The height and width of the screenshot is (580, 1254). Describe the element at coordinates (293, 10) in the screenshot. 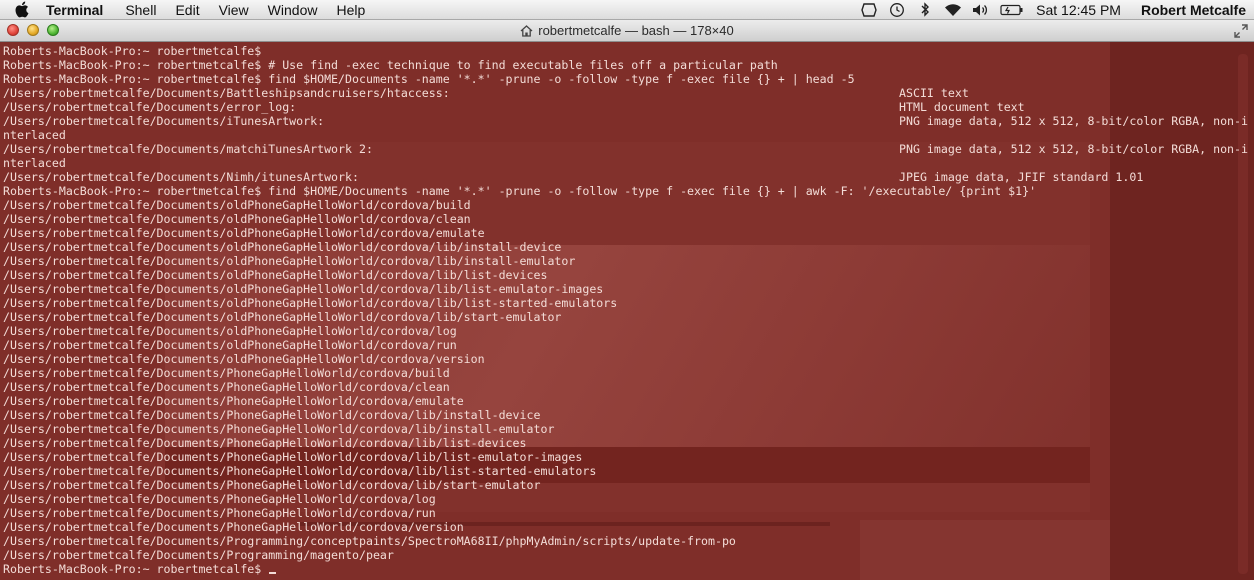

I see `menu-window: Window` at that location.